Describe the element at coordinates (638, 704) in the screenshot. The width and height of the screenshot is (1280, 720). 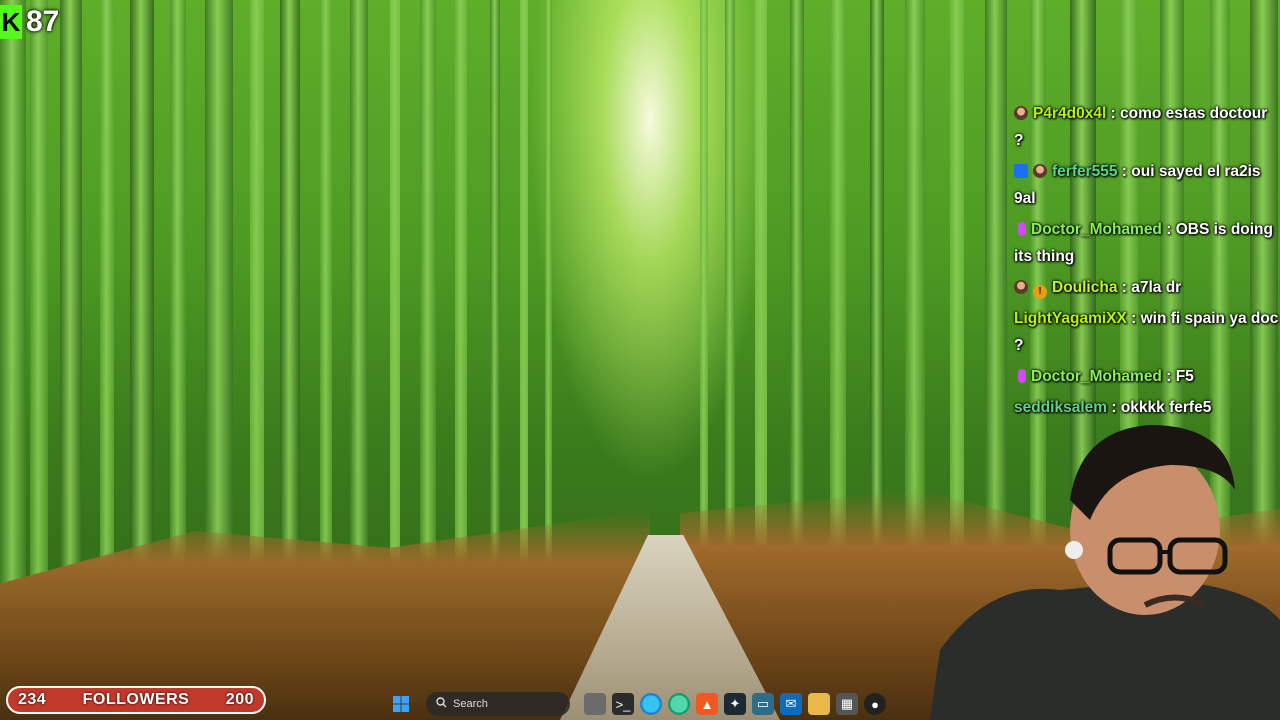
I see `windows-taskbar: Search >_ ▲ ✦ ▭ ✉ ▦ ●` at that location.